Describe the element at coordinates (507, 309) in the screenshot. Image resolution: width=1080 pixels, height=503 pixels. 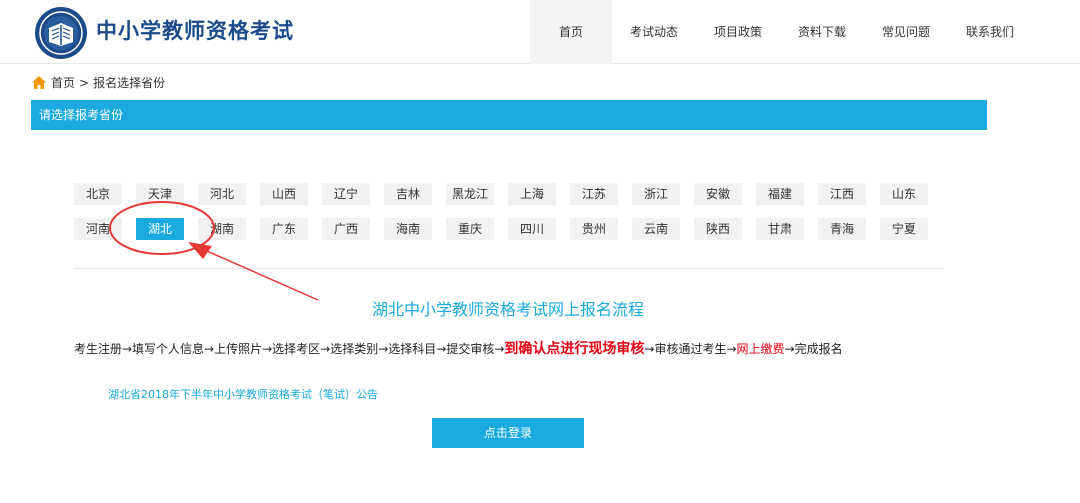
I see `flow-title: 湖北中小学教师资格考试网上报名流程` at that location.